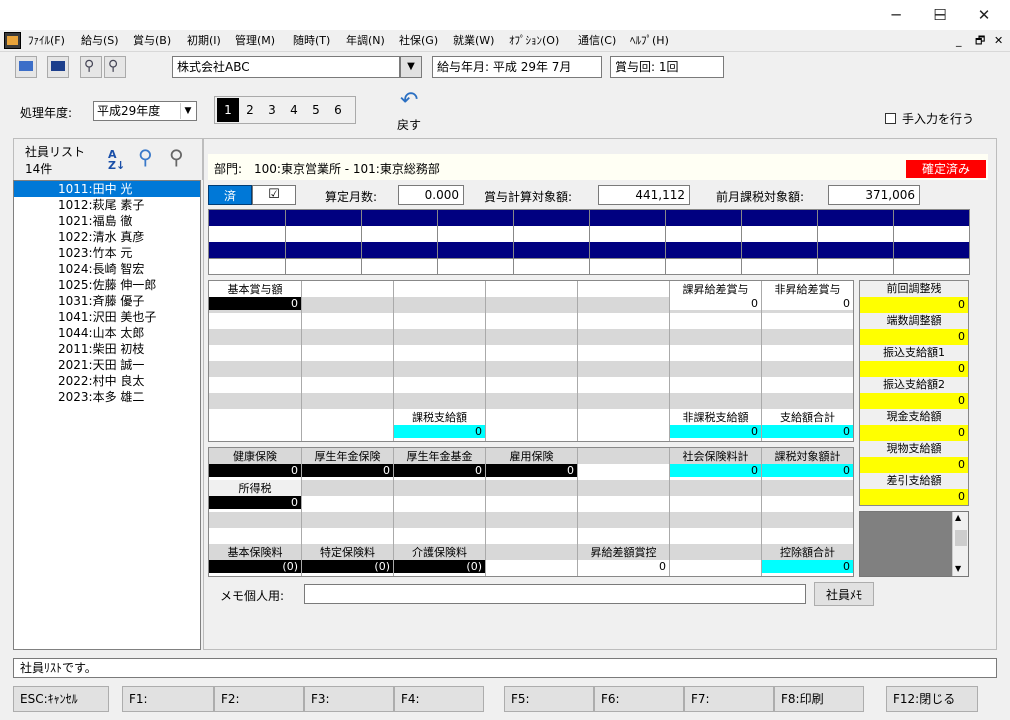 The width and height of the screenshot is (1010, 720). What do you see at coordinates (316, 110) in the screenshot?
I see `page-5-button: 5` at bounding box center [316, 110].